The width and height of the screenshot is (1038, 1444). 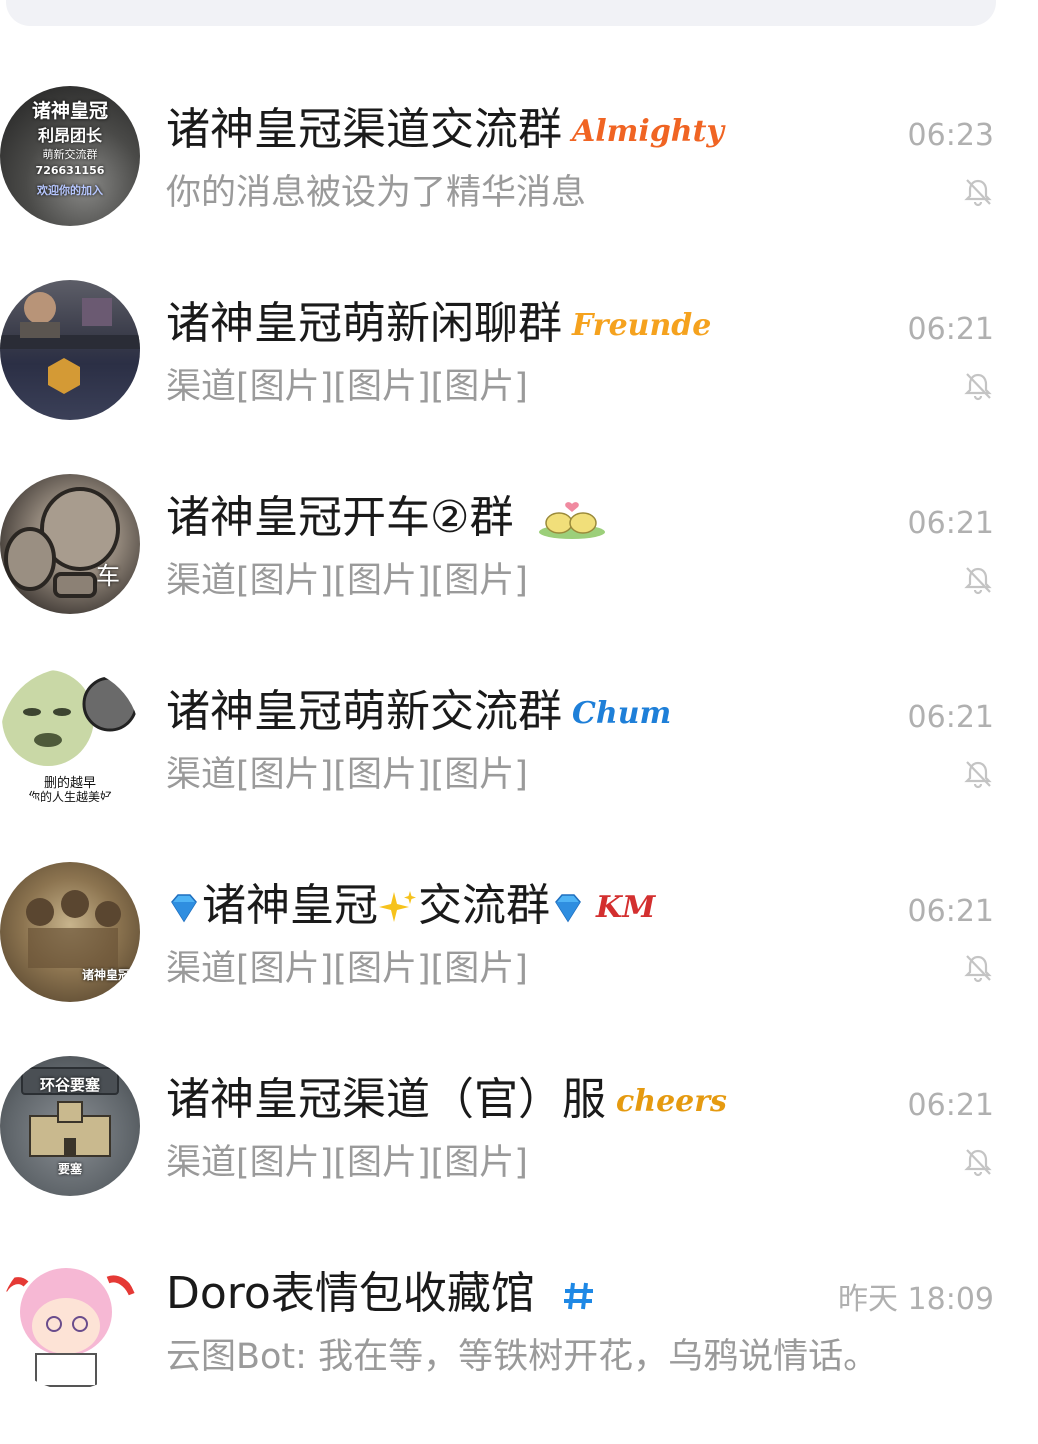 I want to click on group-avatar: 诸神皇冠 利昂团长 萌新交流群 726631156 欢迎你的加入, so click(x=70, y=156).